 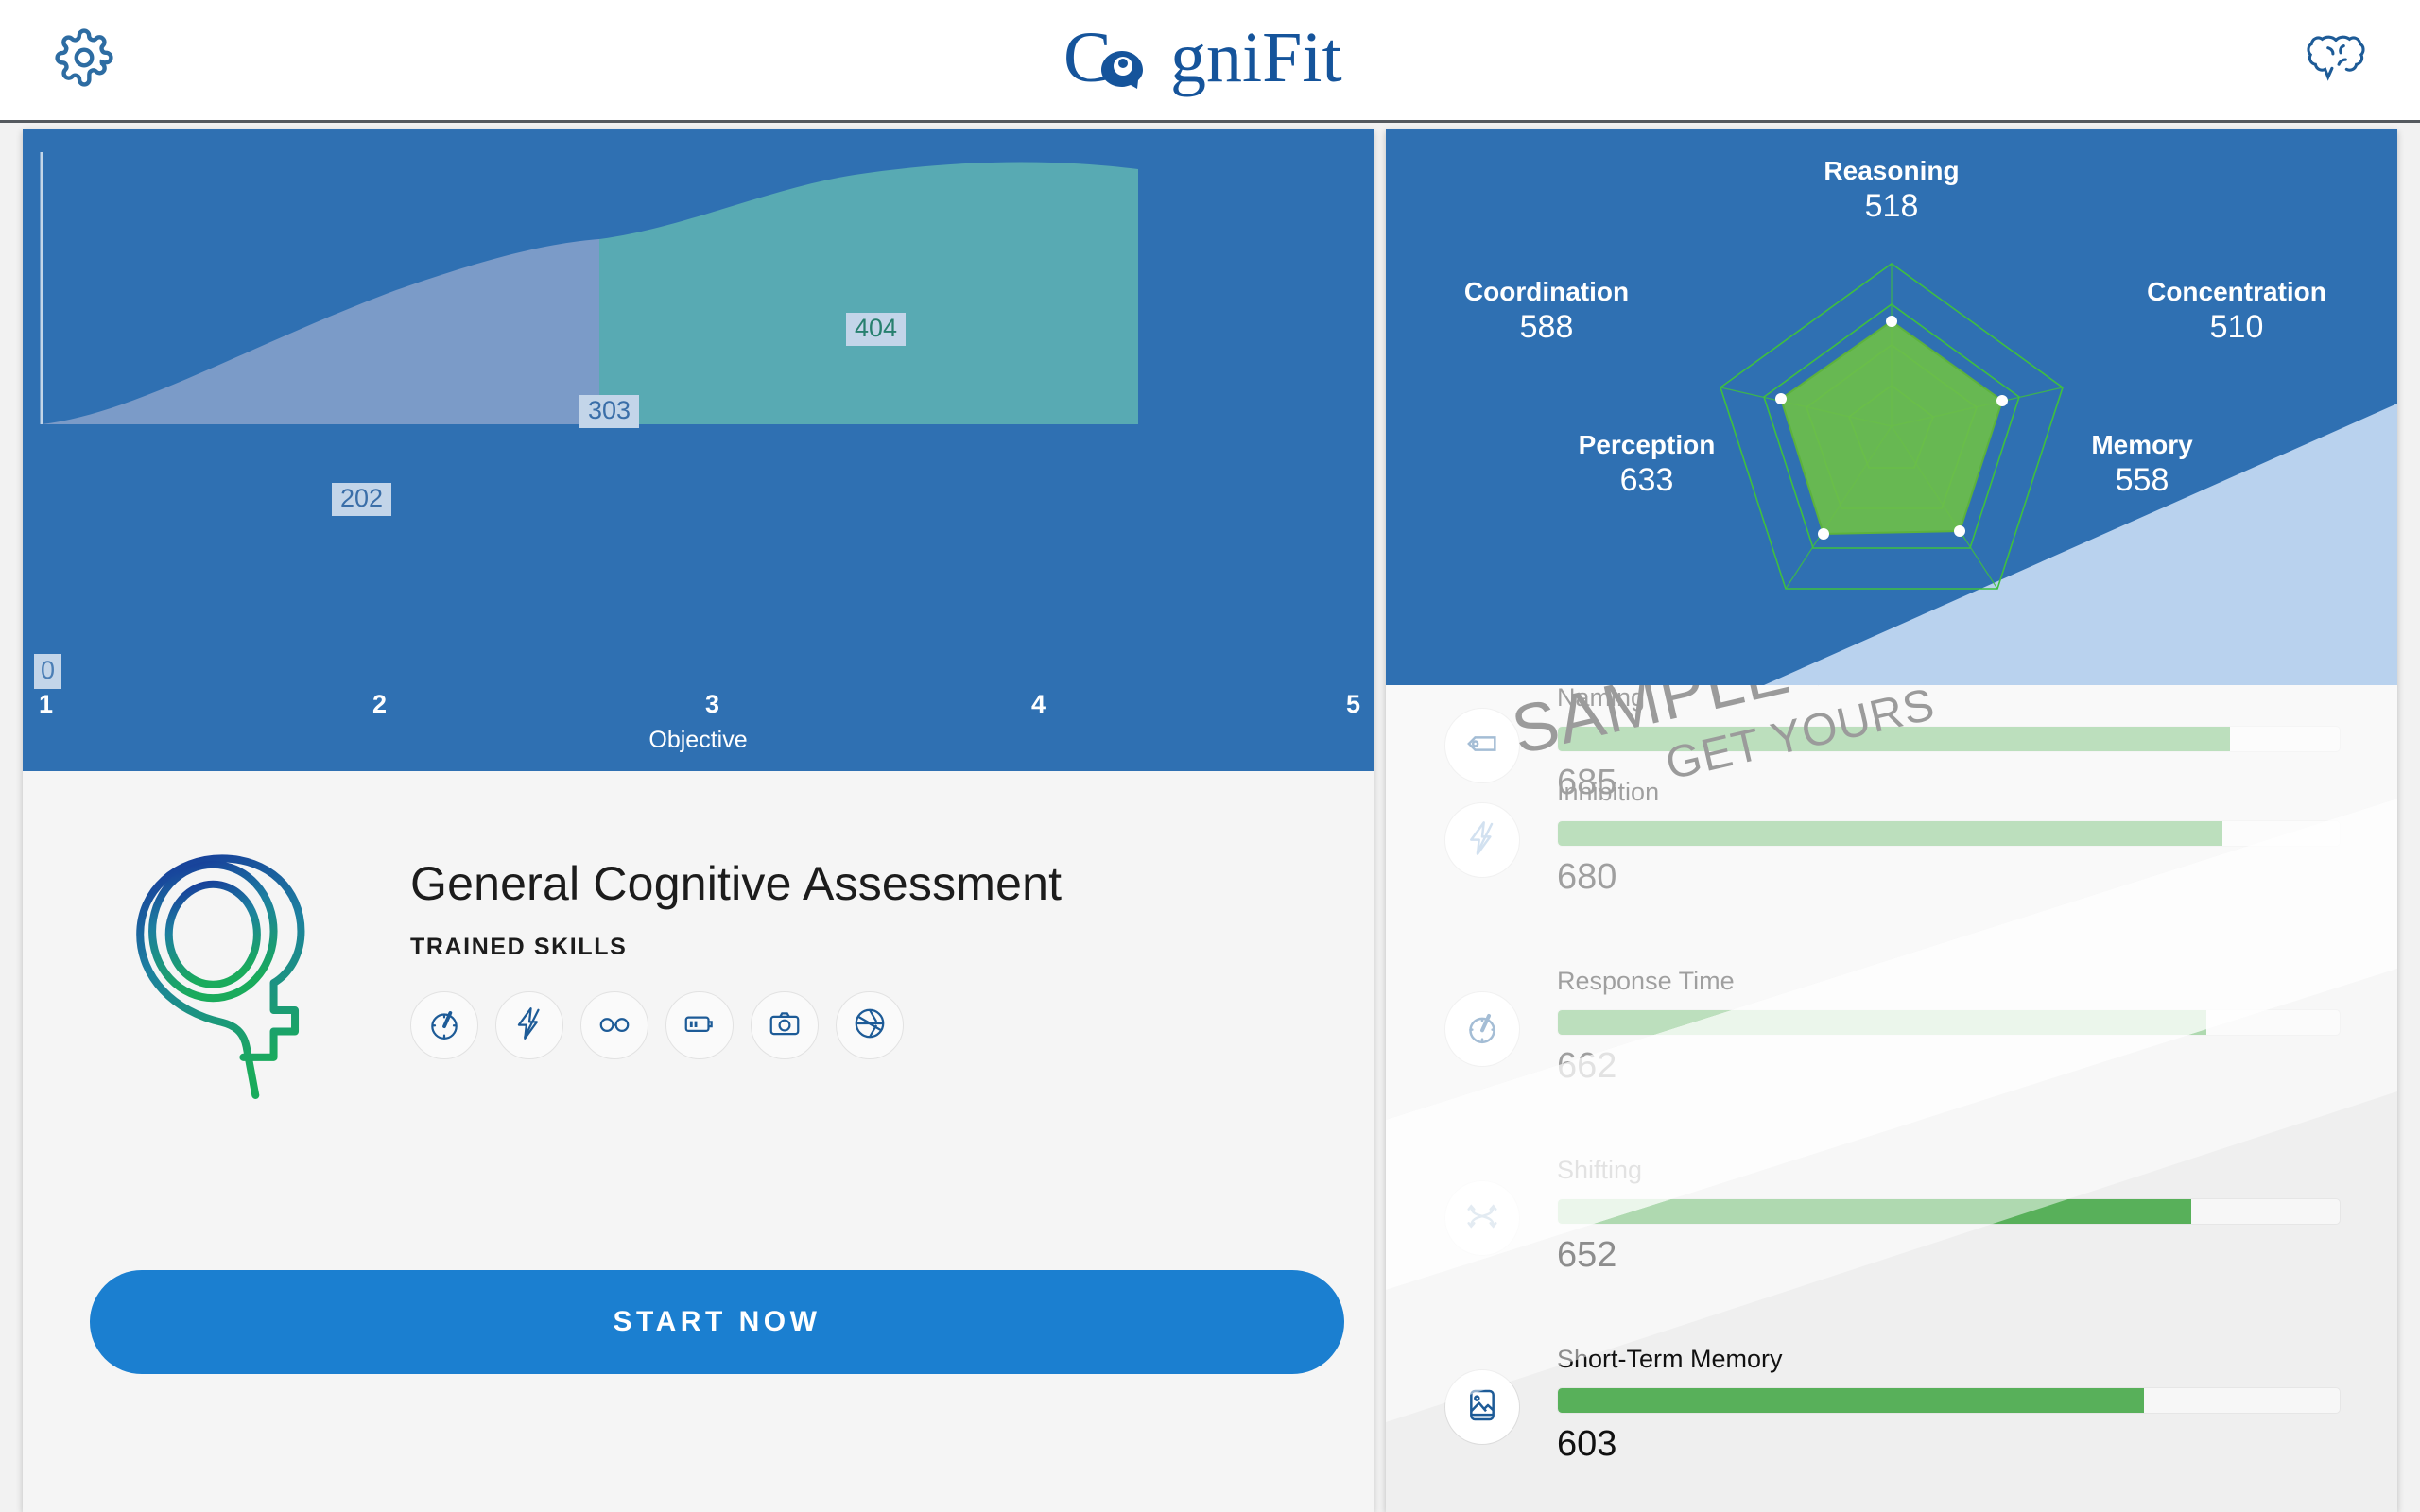 What do you see at coordinates (1608, 792) in the screenshot?
I see `skill-name: Inhibition` at bounding box center [1608, 792].